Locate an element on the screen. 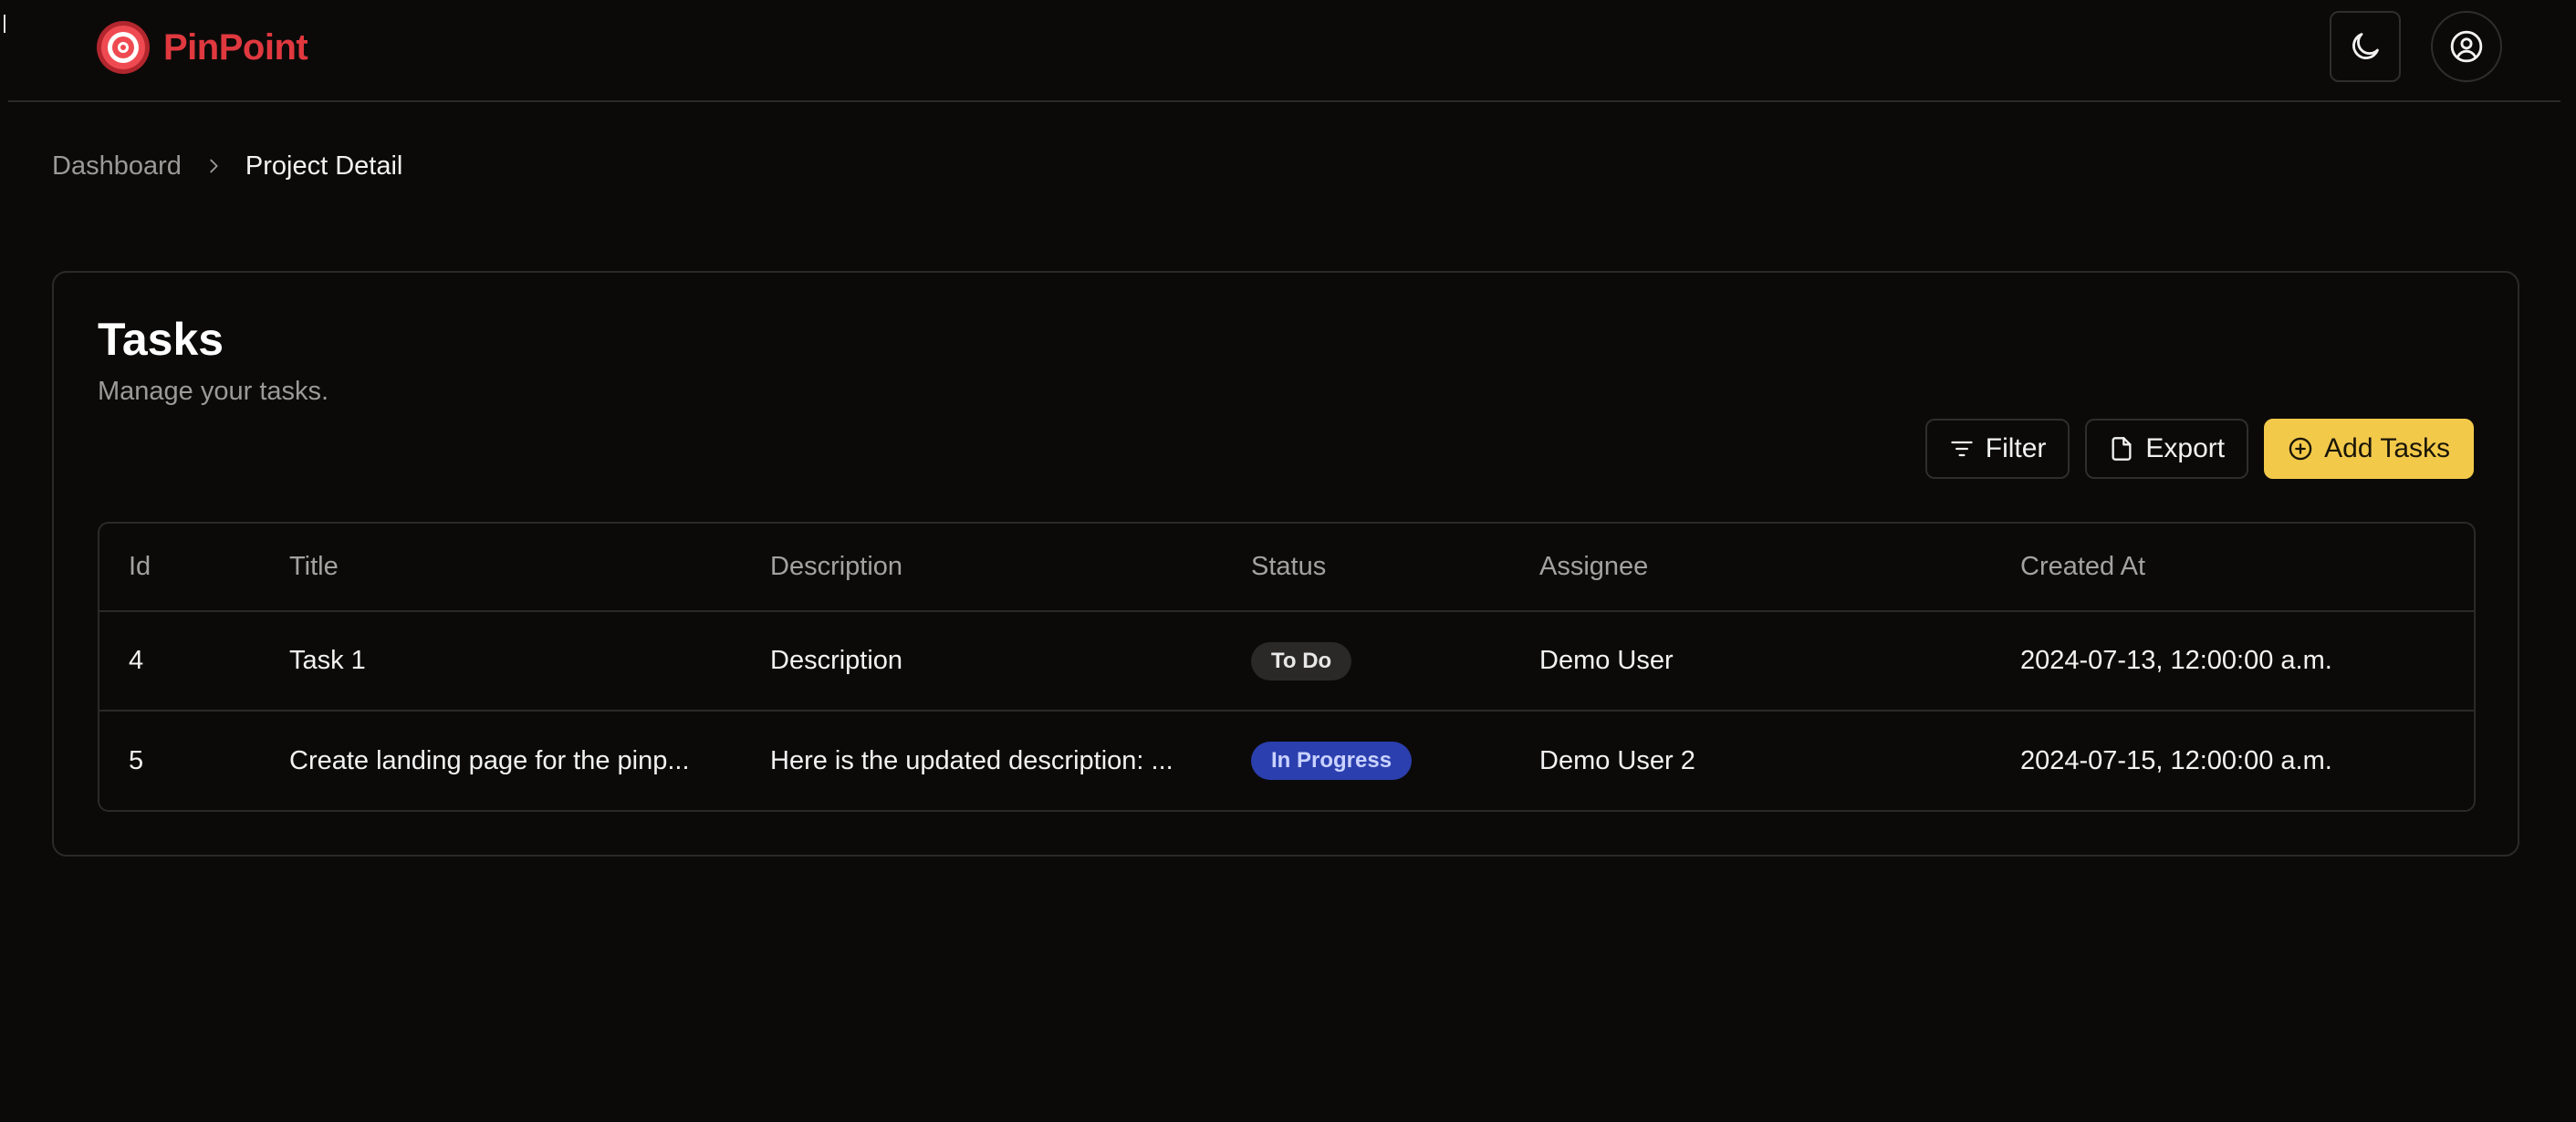  top-navigation-bar: PinPoint is located at coordinates (1284, 51).